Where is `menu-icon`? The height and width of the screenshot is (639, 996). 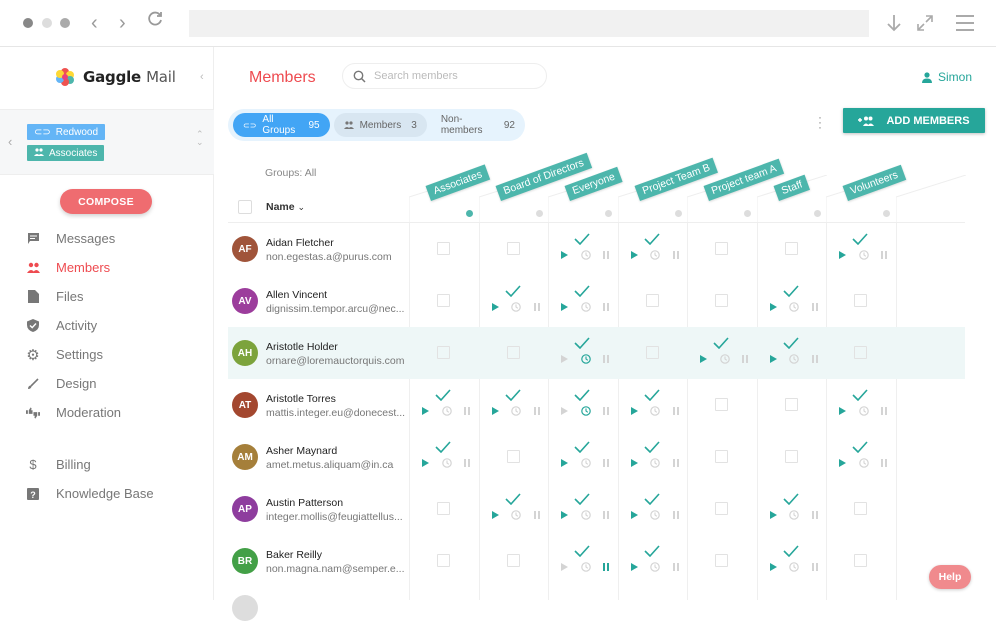
menu-icon is located at coordinates (965, 25).